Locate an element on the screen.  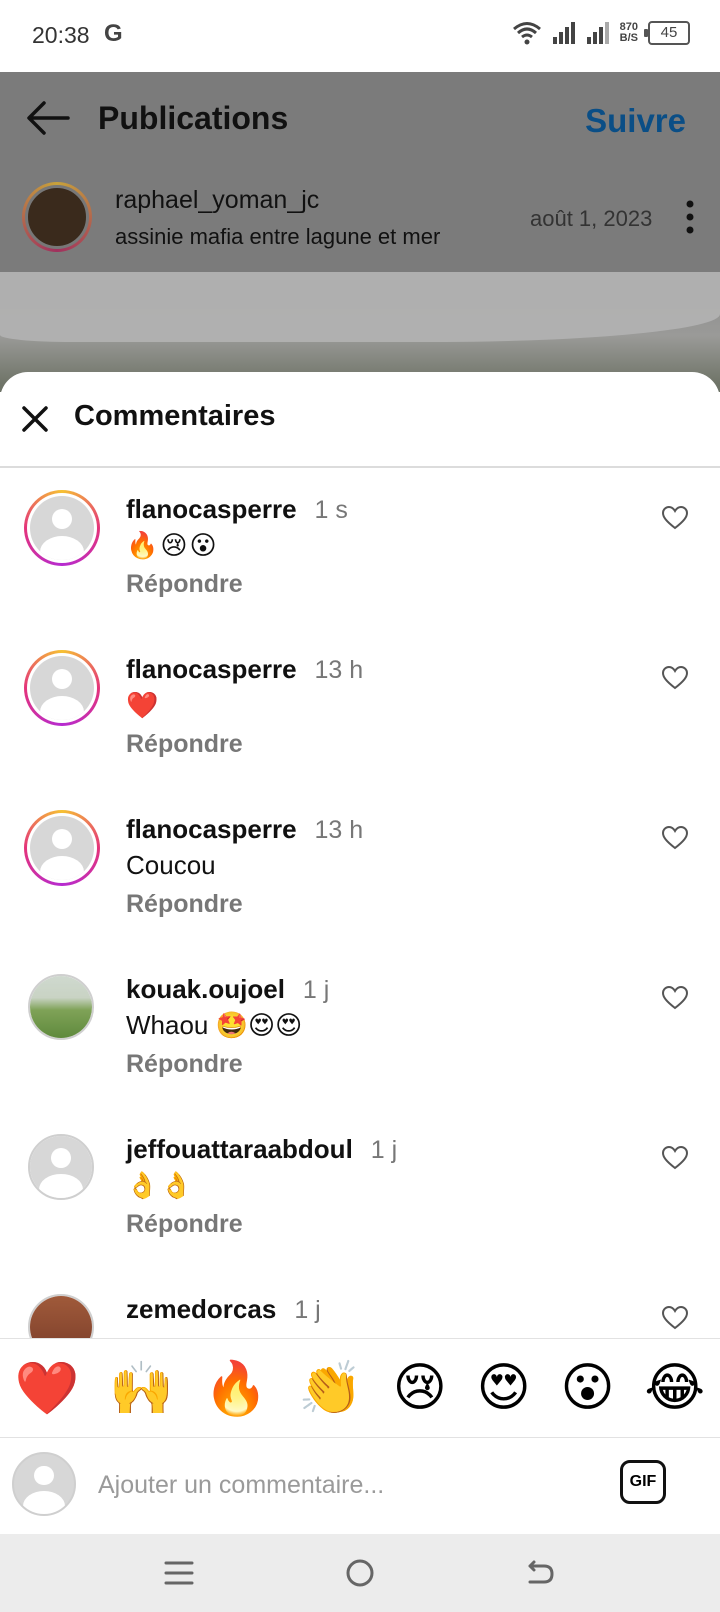
comment-username: jeffouattaraabdoul 1 j is located at coordinates (261, 1149).